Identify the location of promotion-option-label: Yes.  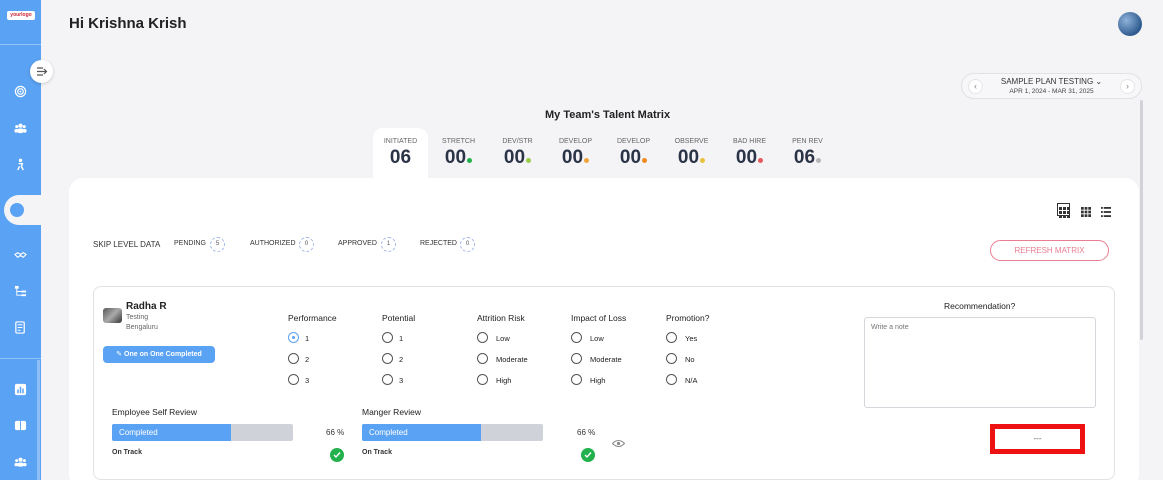
(691, 338).